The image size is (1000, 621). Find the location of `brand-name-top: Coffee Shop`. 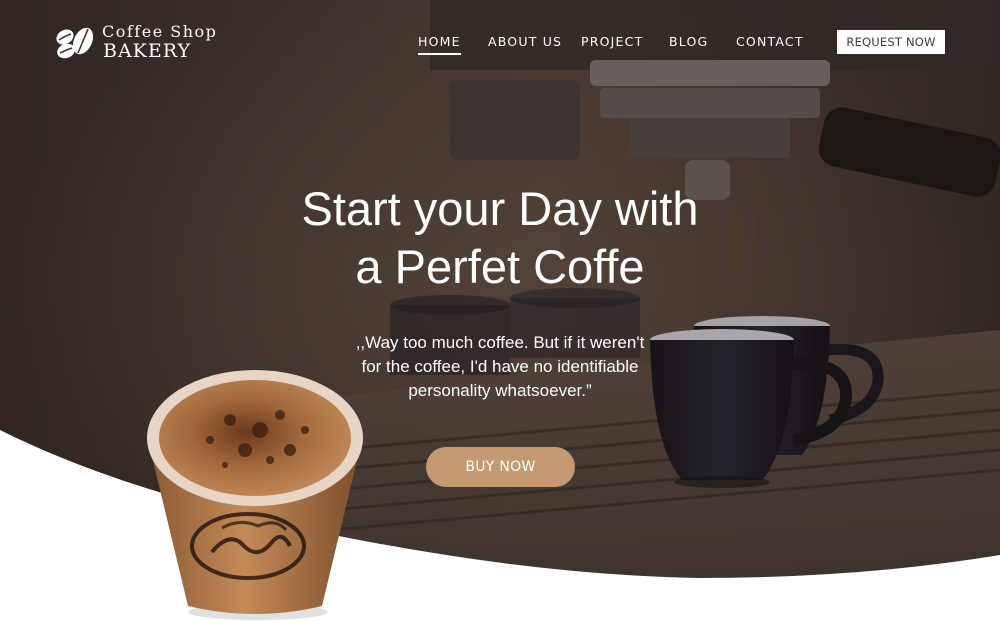

brand-name-top: Coffee Shop is located at coordinates (160, 31).